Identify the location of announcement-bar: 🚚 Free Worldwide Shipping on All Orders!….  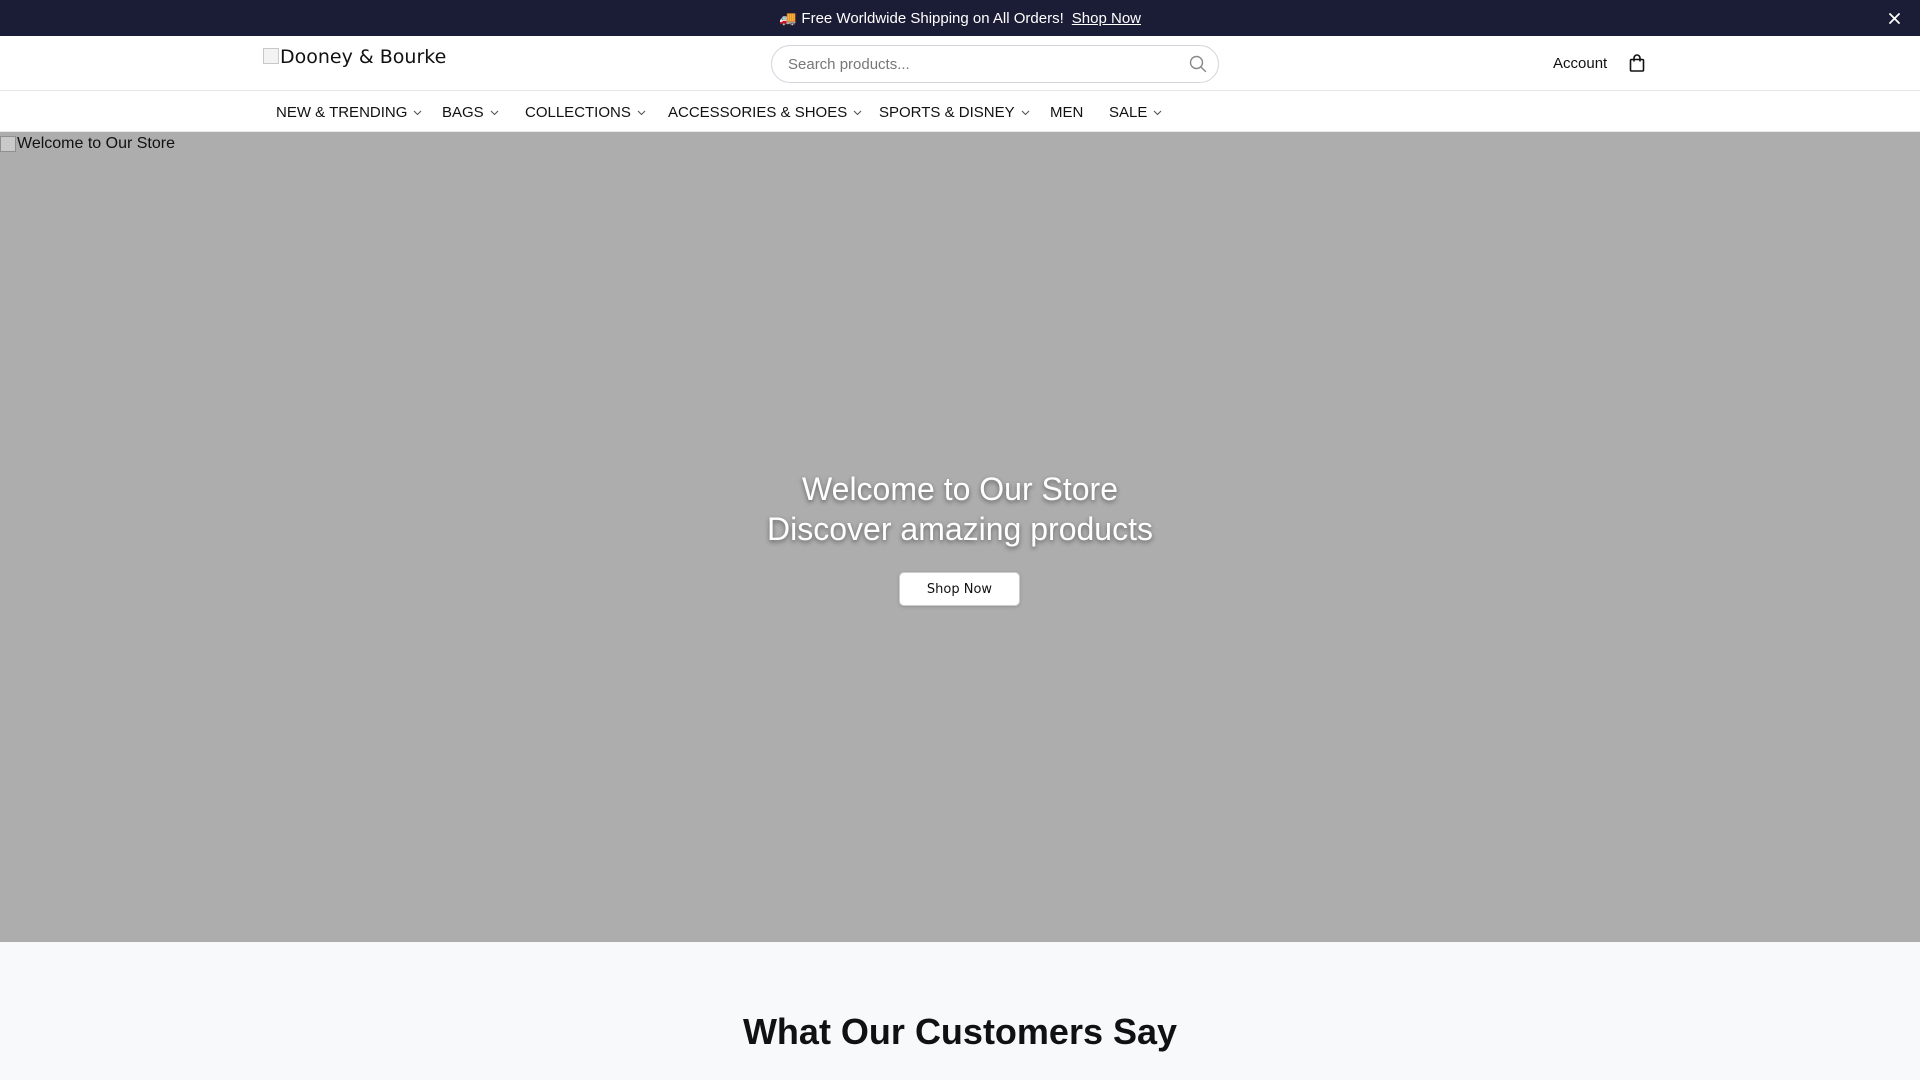
(960, 18).